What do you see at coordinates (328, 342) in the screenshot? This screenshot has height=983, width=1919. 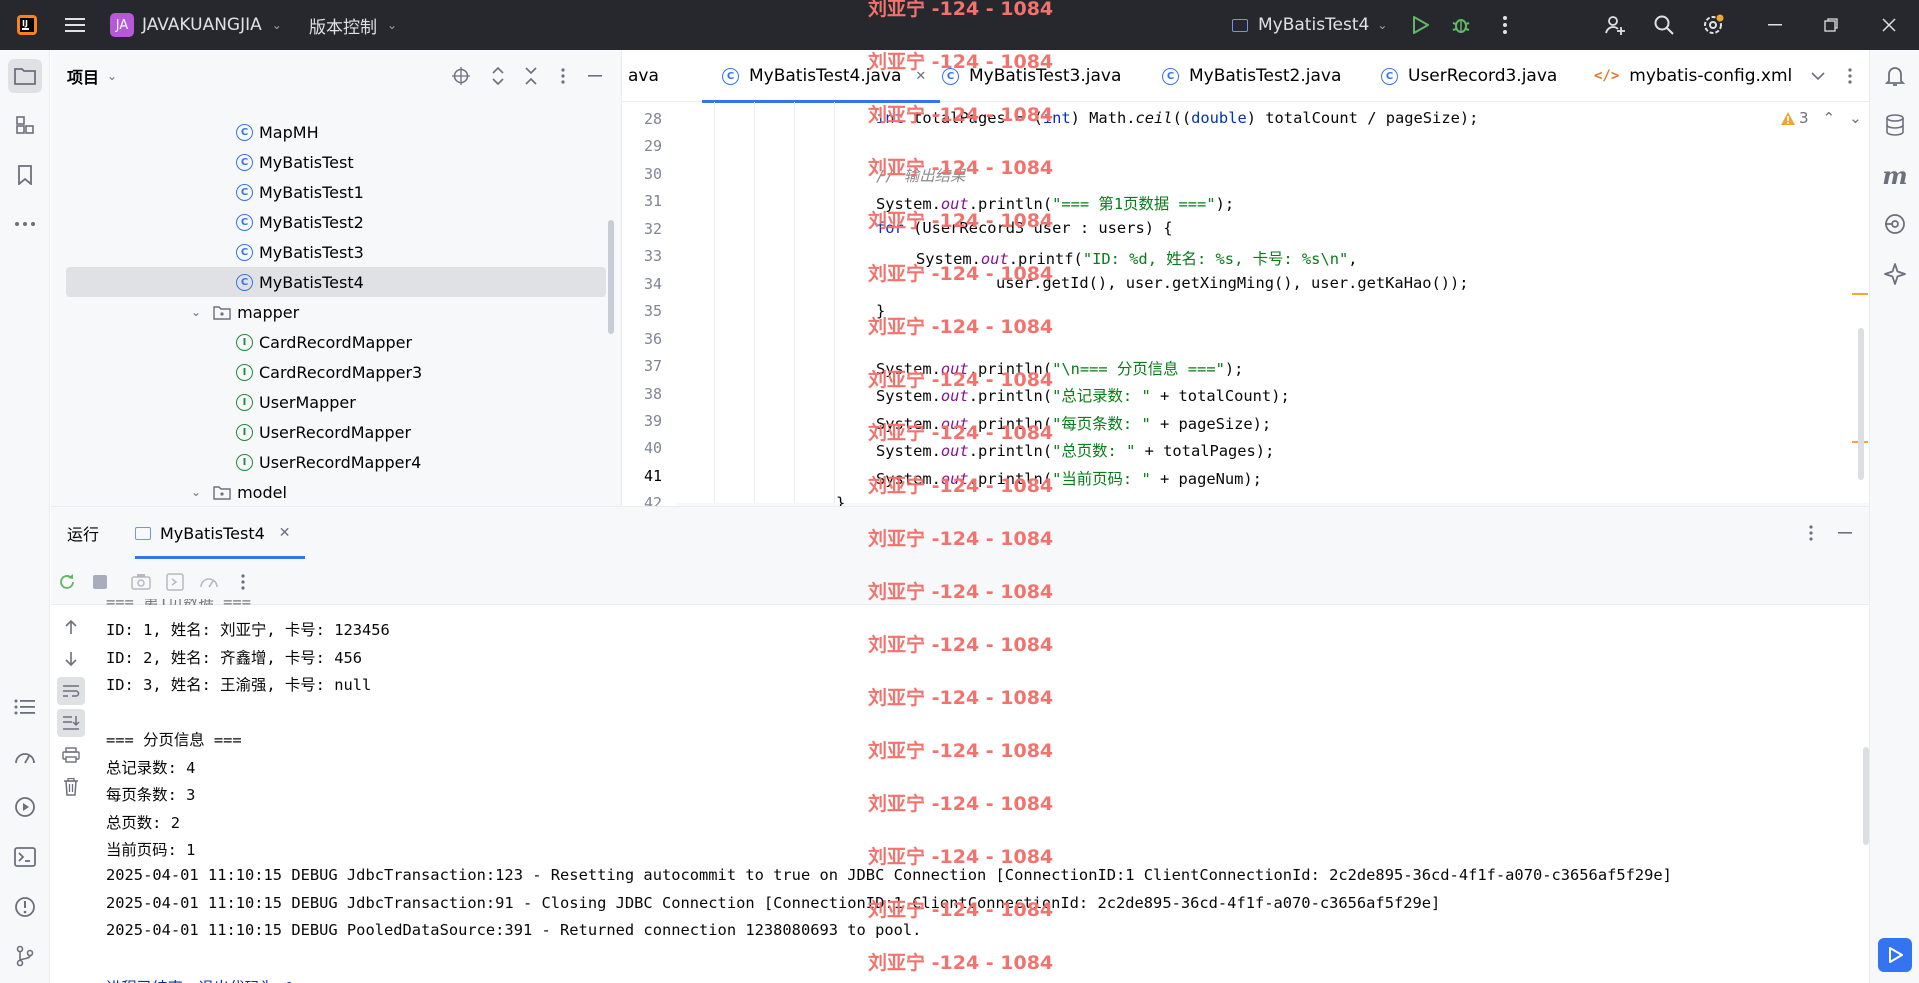 I see `tree-item: I CardRecordMapper` at bounding box center [328, 342].